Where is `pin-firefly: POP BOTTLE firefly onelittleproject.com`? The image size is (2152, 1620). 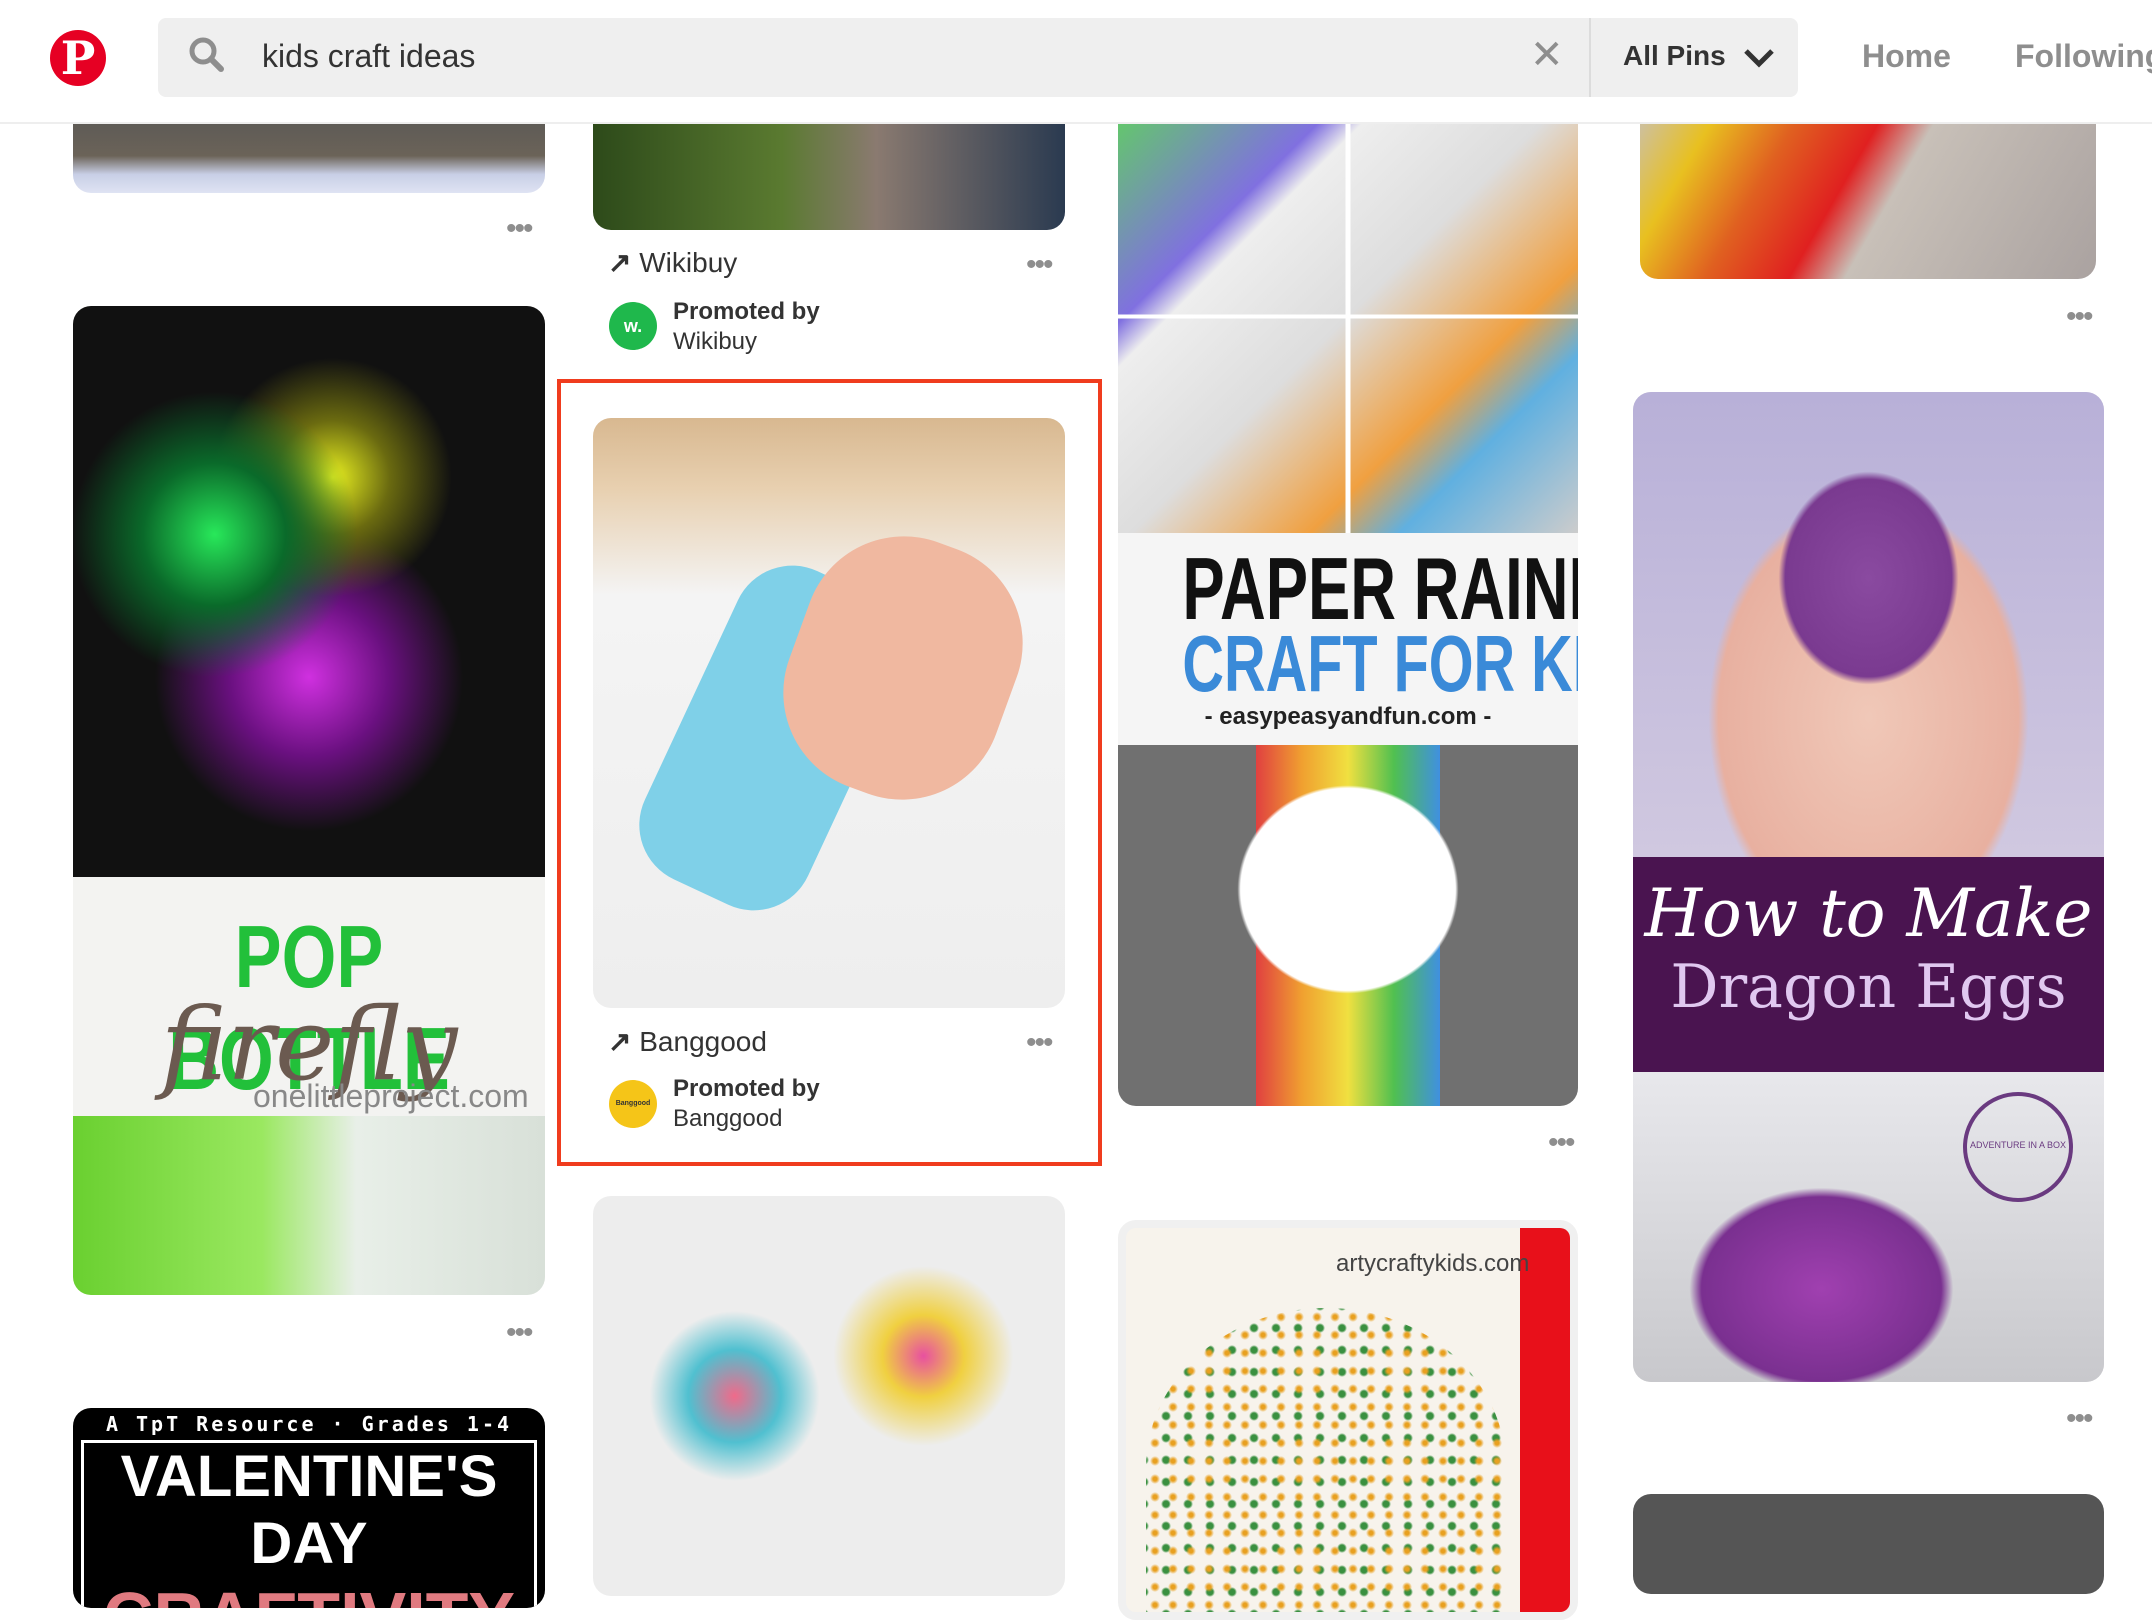
pin-firefly: POP BOTTLE firefly onelittleproject.com is located at coordinates (309, 800).